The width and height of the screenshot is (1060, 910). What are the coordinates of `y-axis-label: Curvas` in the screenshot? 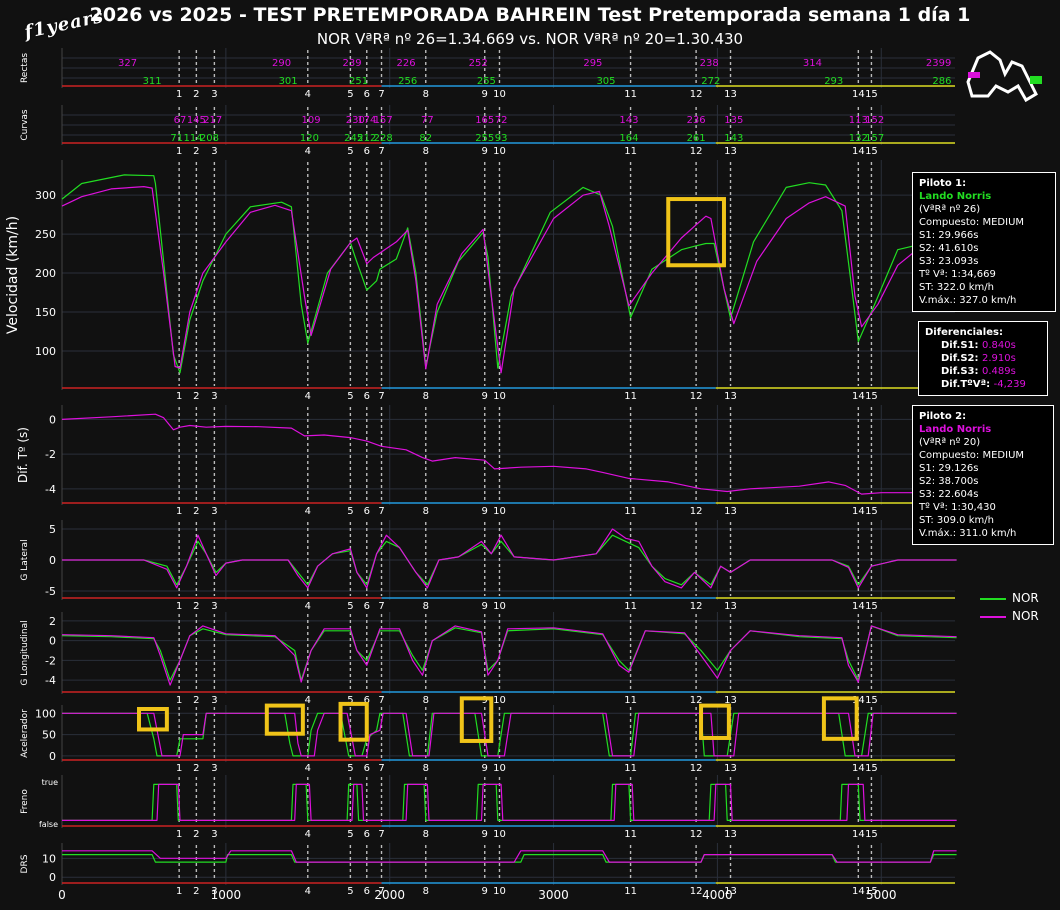 It's located at (25, 125).